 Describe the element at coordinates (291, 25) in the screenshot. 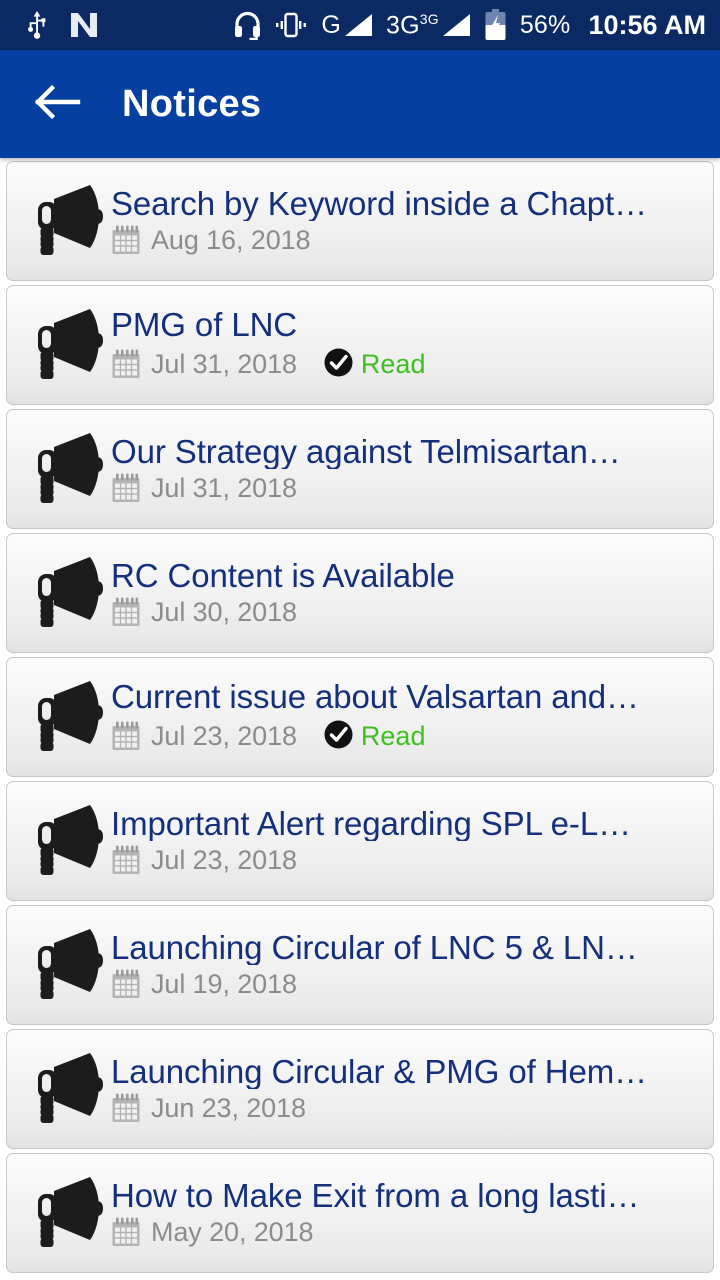

I see `vibrate-icon` at that location.